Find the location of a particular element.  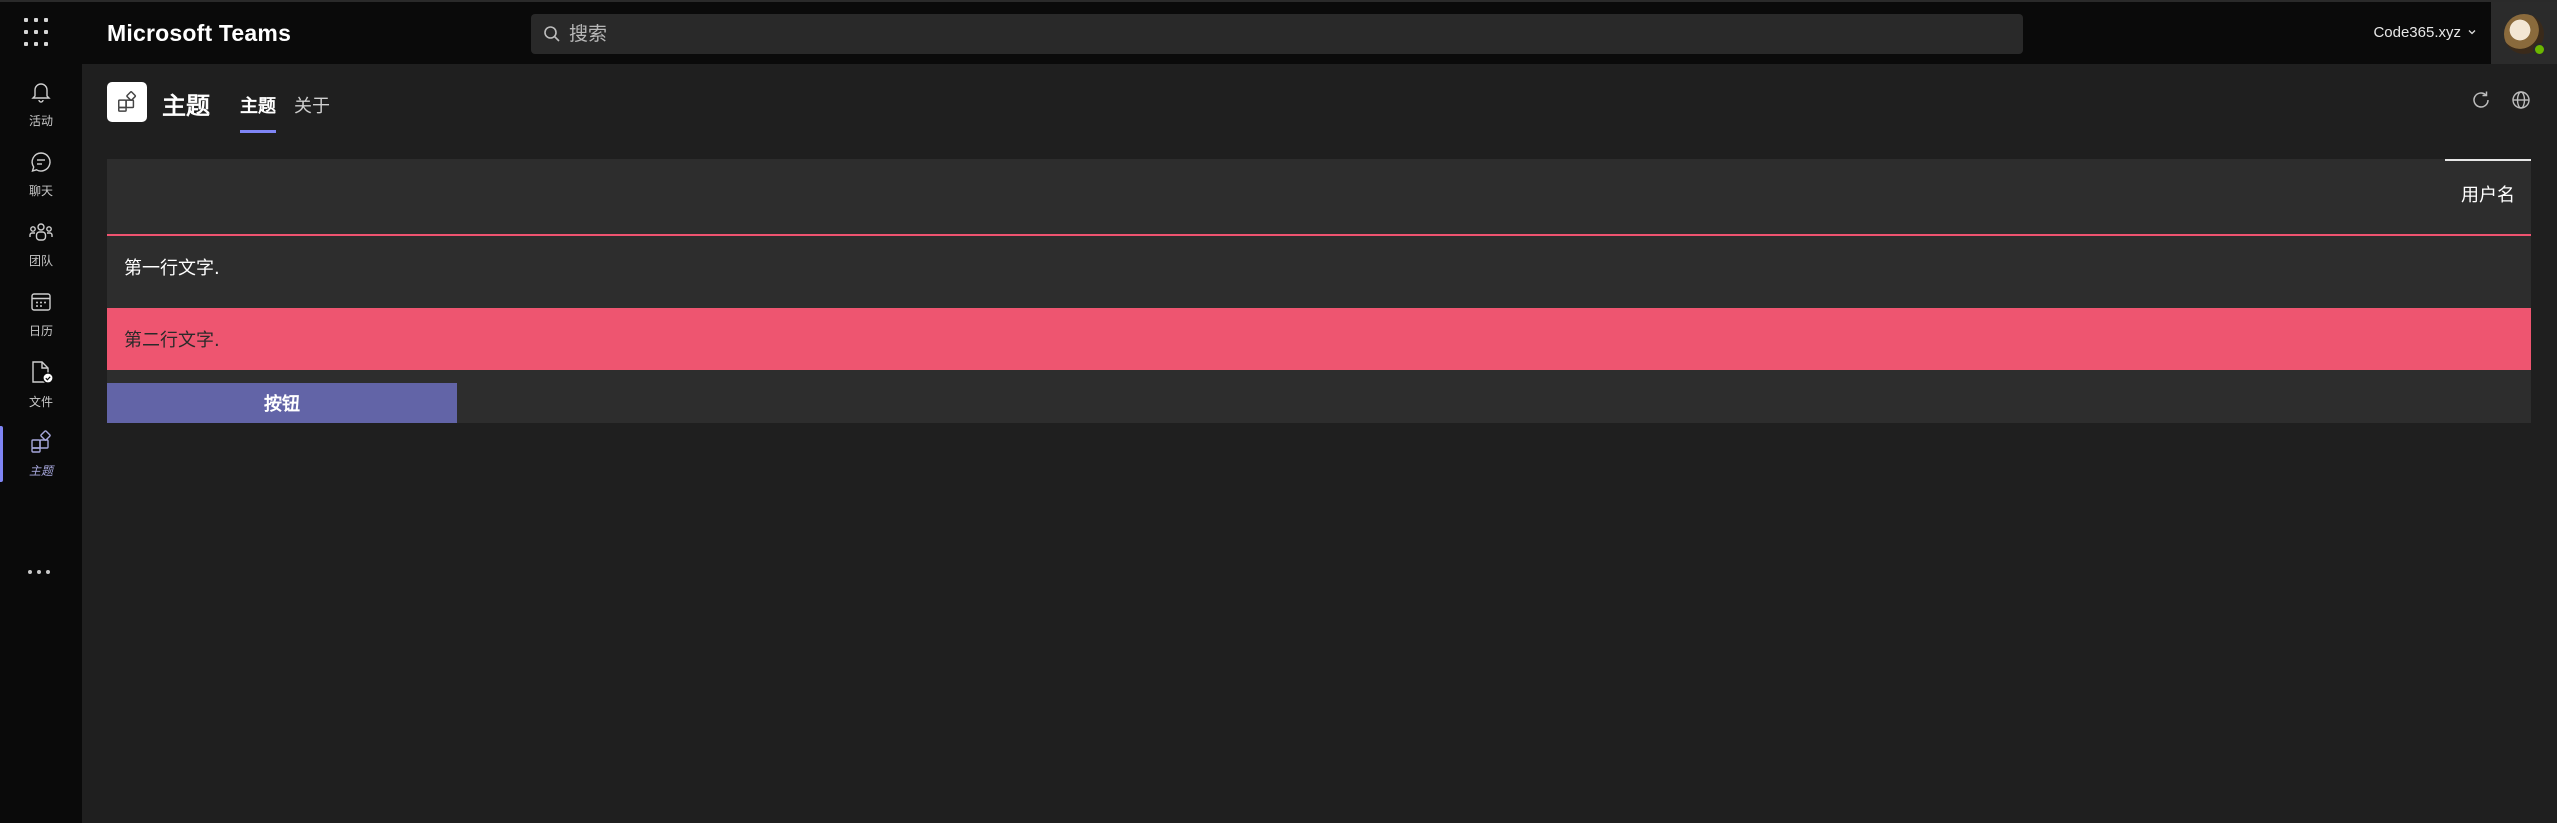

header-indicator is located at coordinates (2488, 160).